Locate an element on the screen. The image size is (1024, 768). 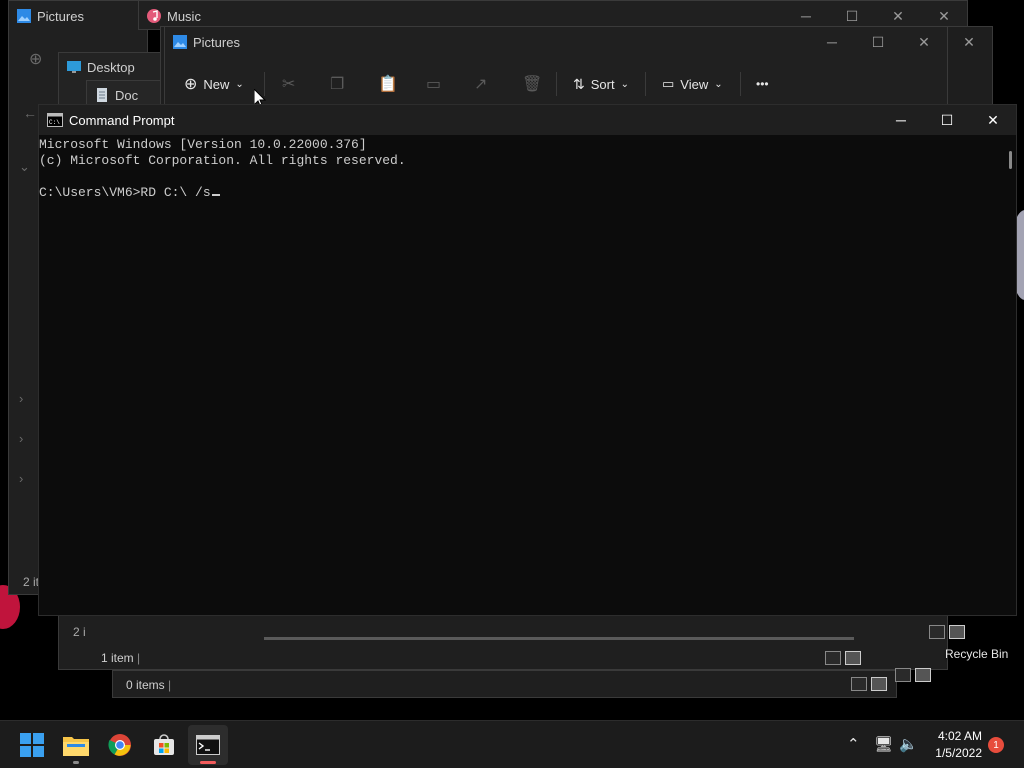
view-button: ▭ View ⌄ is located at coordinates (692, 84).